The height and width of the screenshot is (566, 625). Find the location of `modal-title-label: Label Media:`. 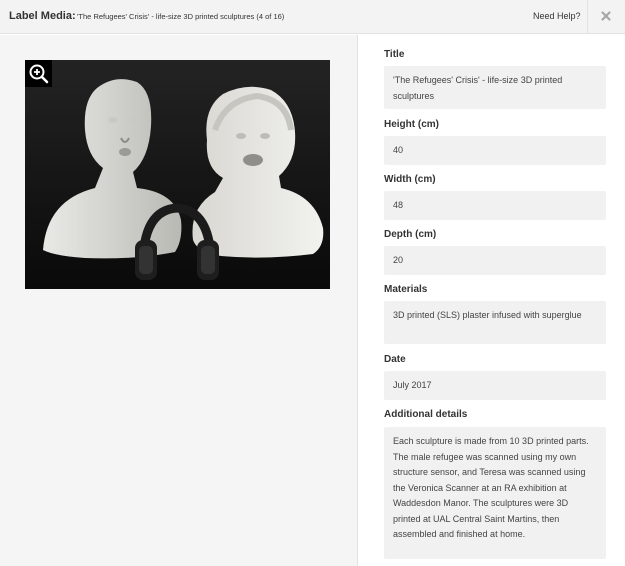

modal-title-label: Label Media: is located at coordinates (42, 16).